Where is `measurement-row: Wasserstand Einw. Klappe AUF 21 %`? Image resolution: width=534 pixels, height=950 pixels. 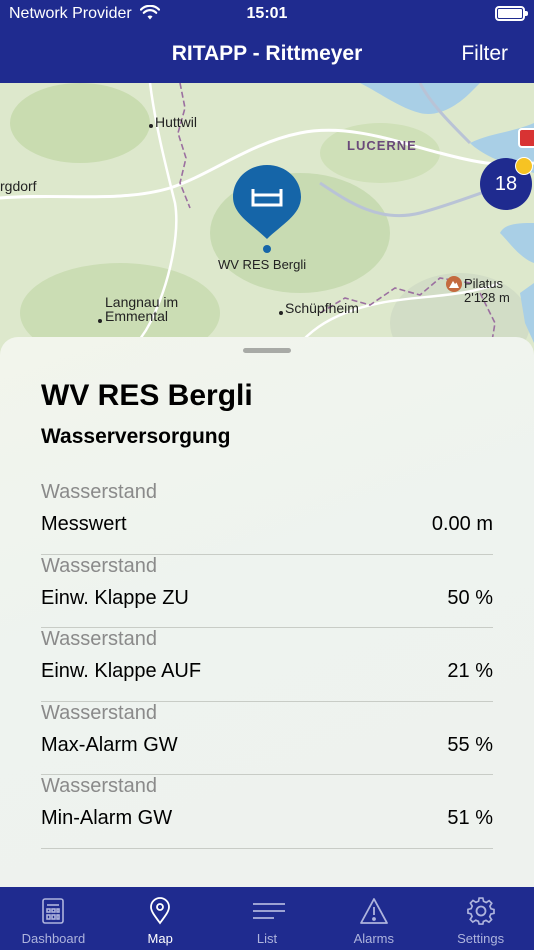
measurement-row: Wasserstand Einw. Klappe AUF 21 % is located at coordinates (267, 665).